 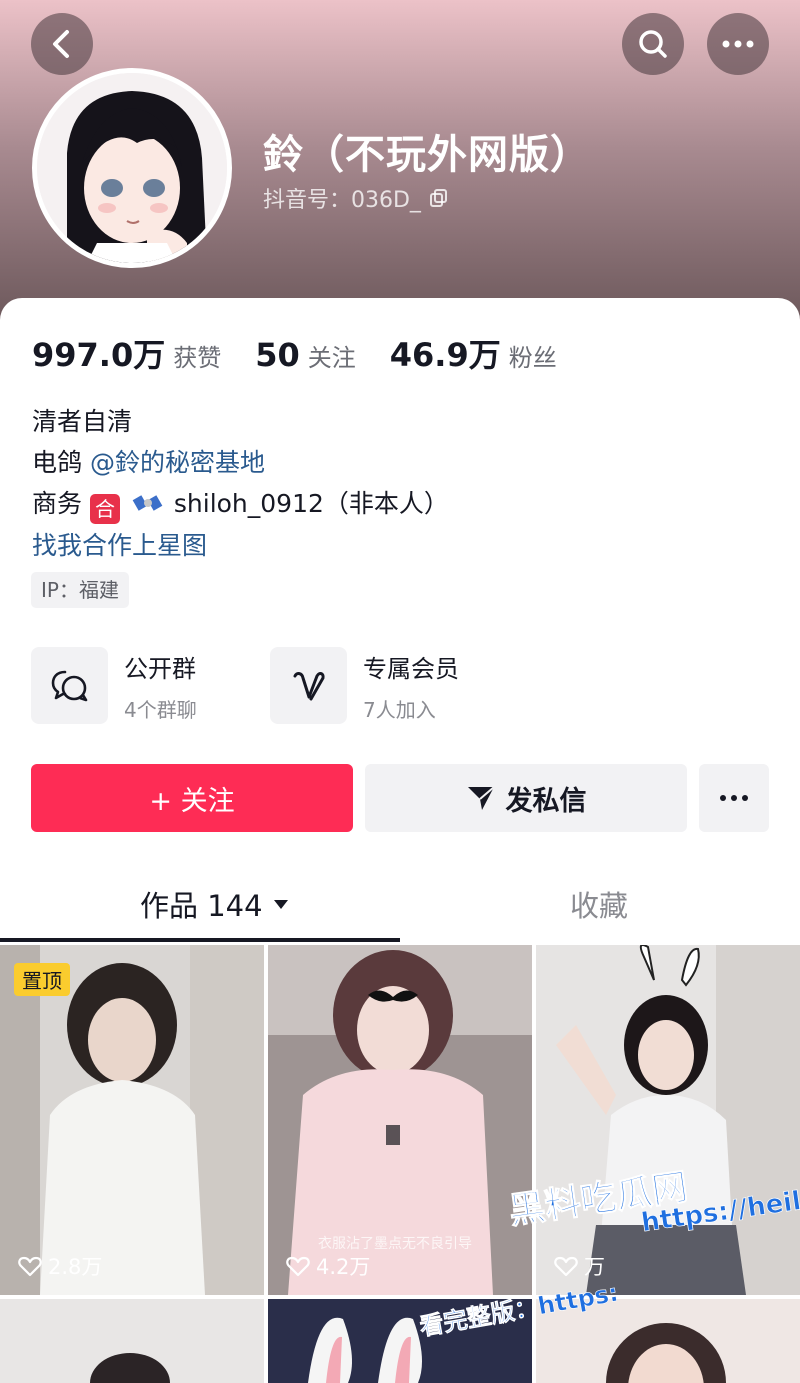 I want to click on entry-title: 专属会员, so click(x=411, y=668).